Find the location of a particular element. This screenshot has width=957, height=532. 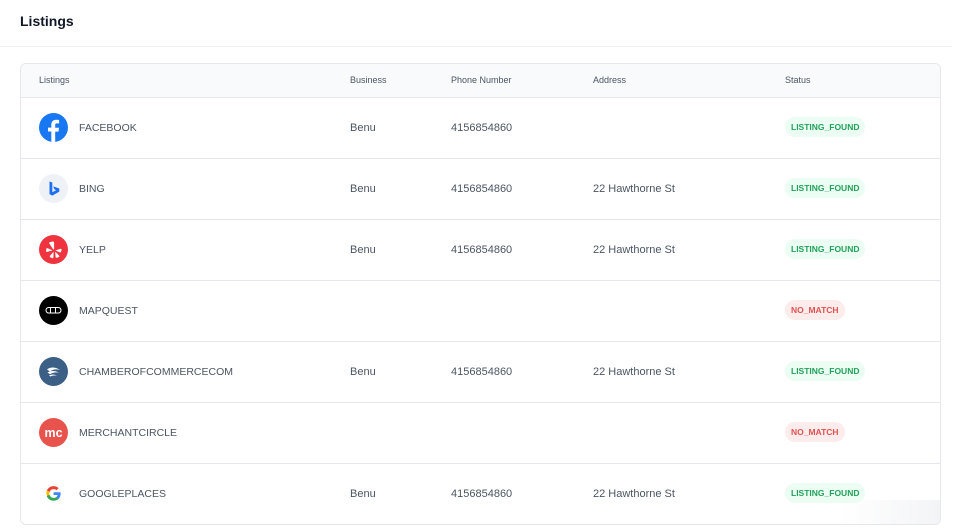

column-header-phone: Phone Number is located at coordinates (481, 80).